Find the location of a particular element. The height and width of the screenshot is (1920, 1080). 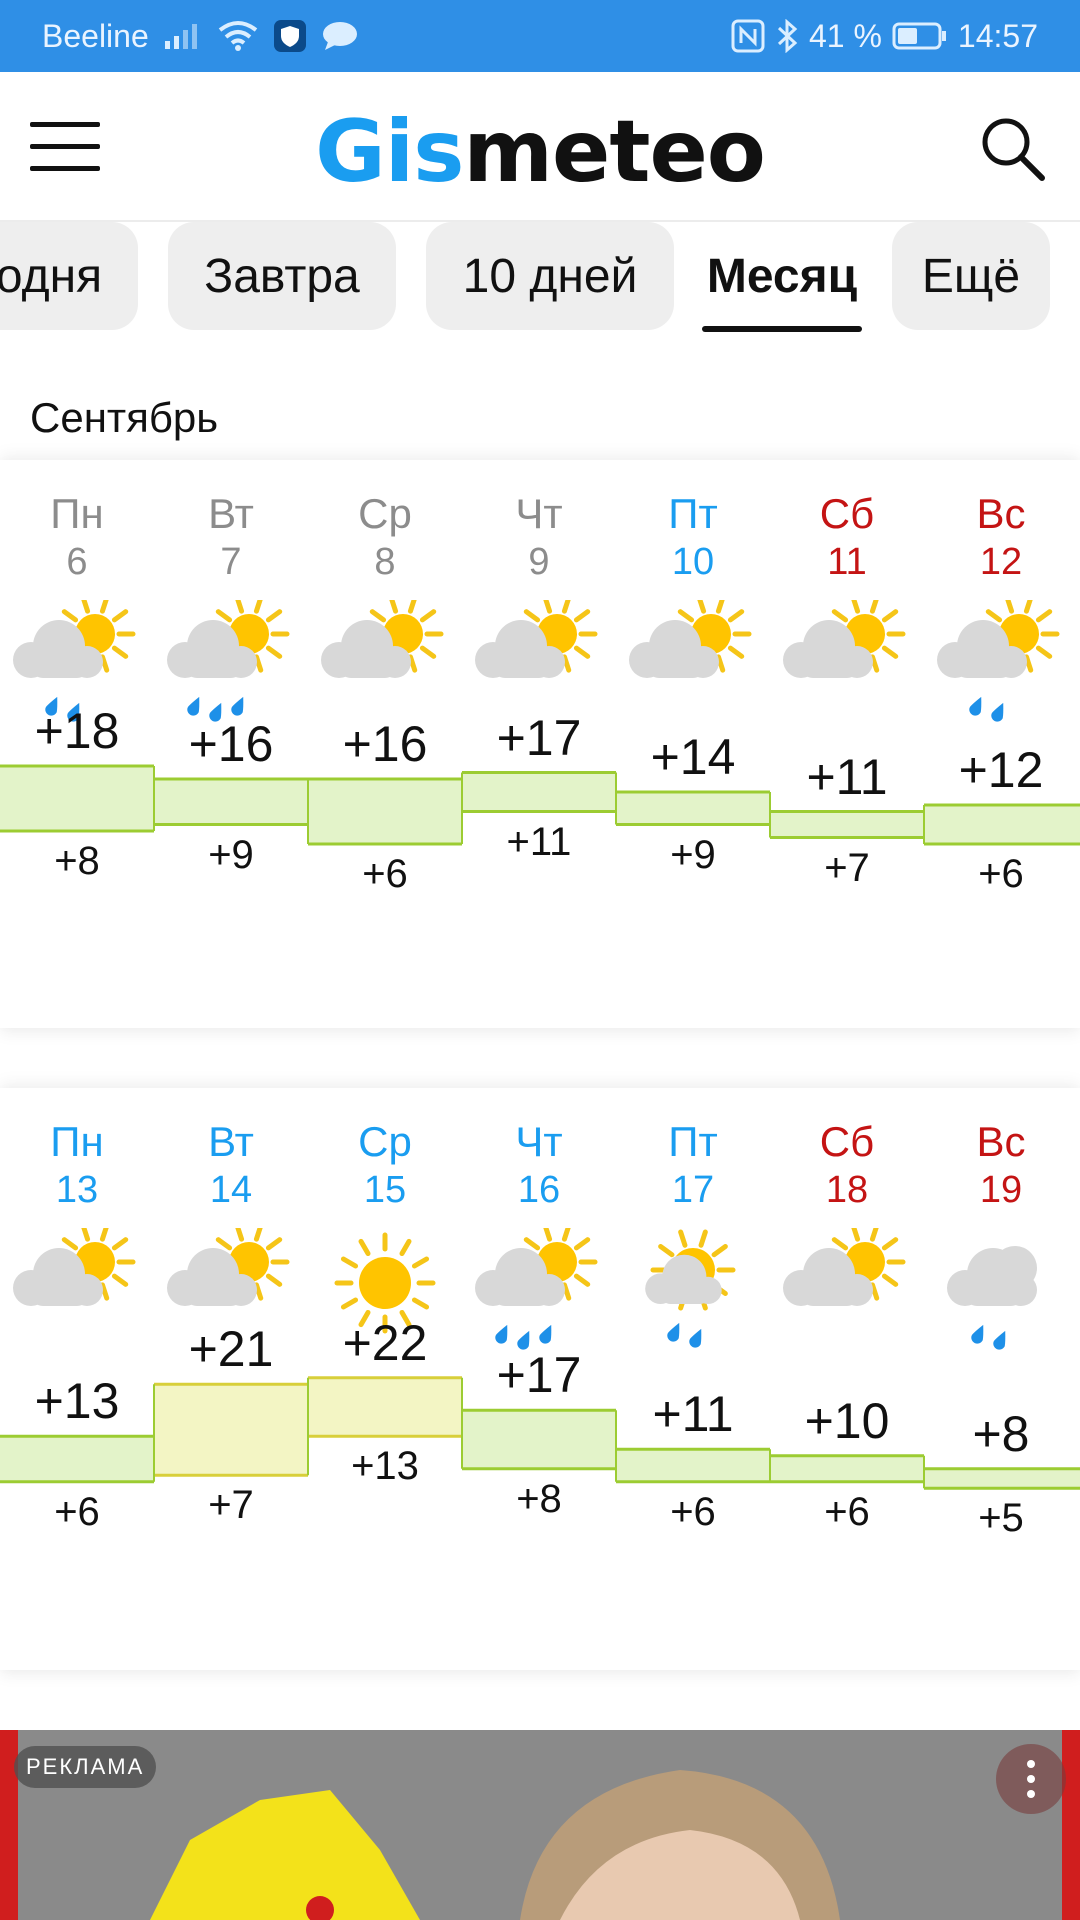

temp-max: +8 is located at coordinates (1001, 1433).